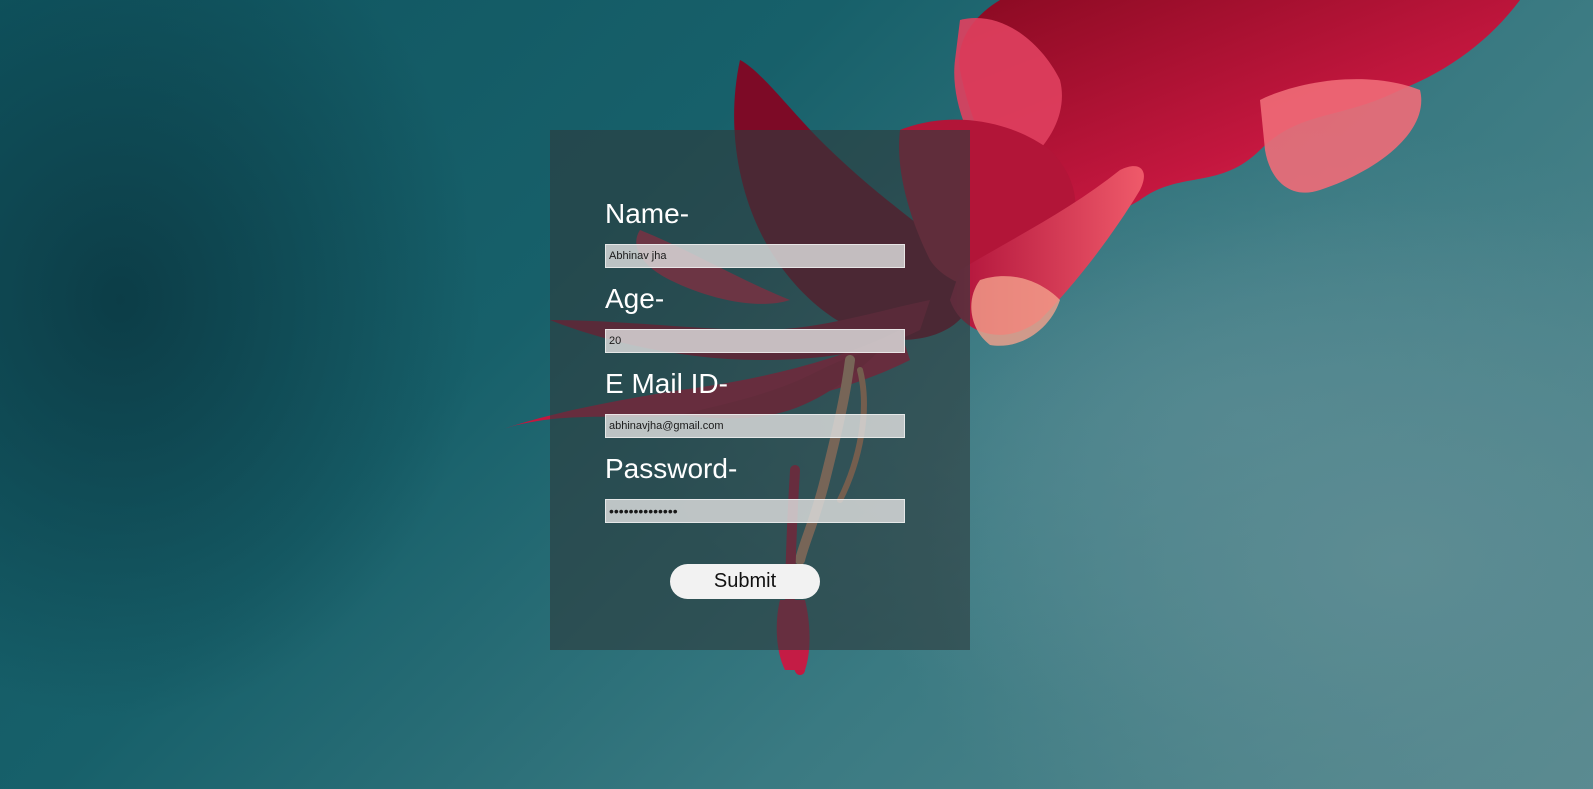 Image resolution: width=1593 pixels, height=789 pixels. I want to click on email-input, so click(755, 426).